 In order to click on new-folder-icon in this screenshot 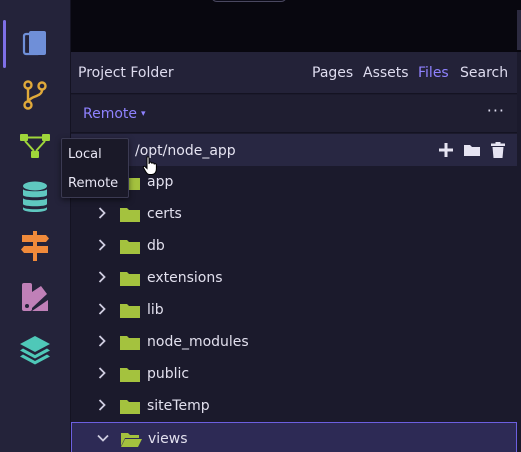, I will do `click(472, 150)`.